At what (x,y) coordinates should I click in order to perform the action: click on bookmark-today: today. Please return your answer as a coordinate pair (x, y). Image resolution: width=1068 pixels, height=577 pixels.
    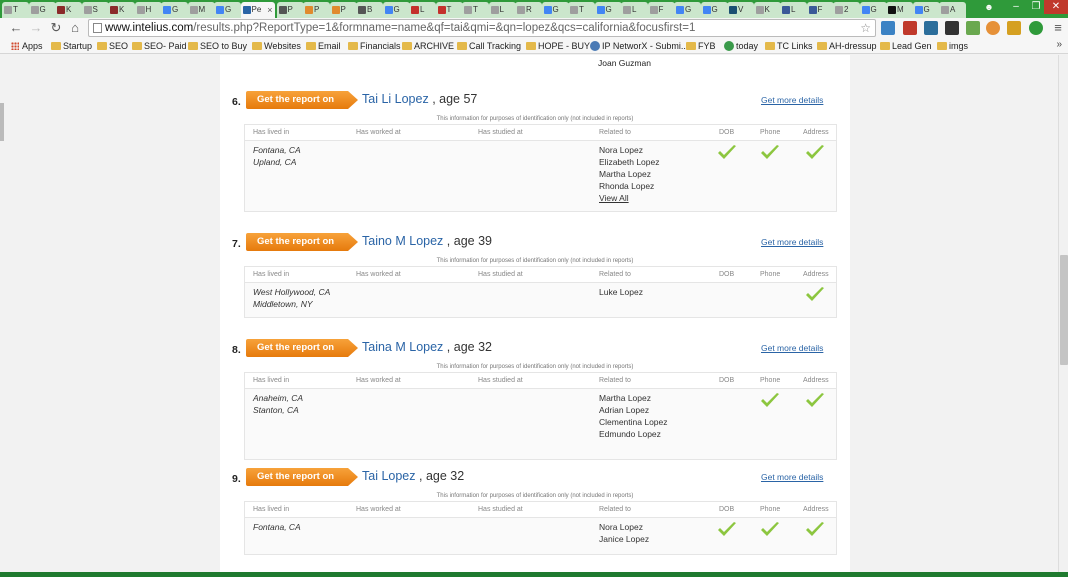
    Looking at the image, I should click on (741, 46).